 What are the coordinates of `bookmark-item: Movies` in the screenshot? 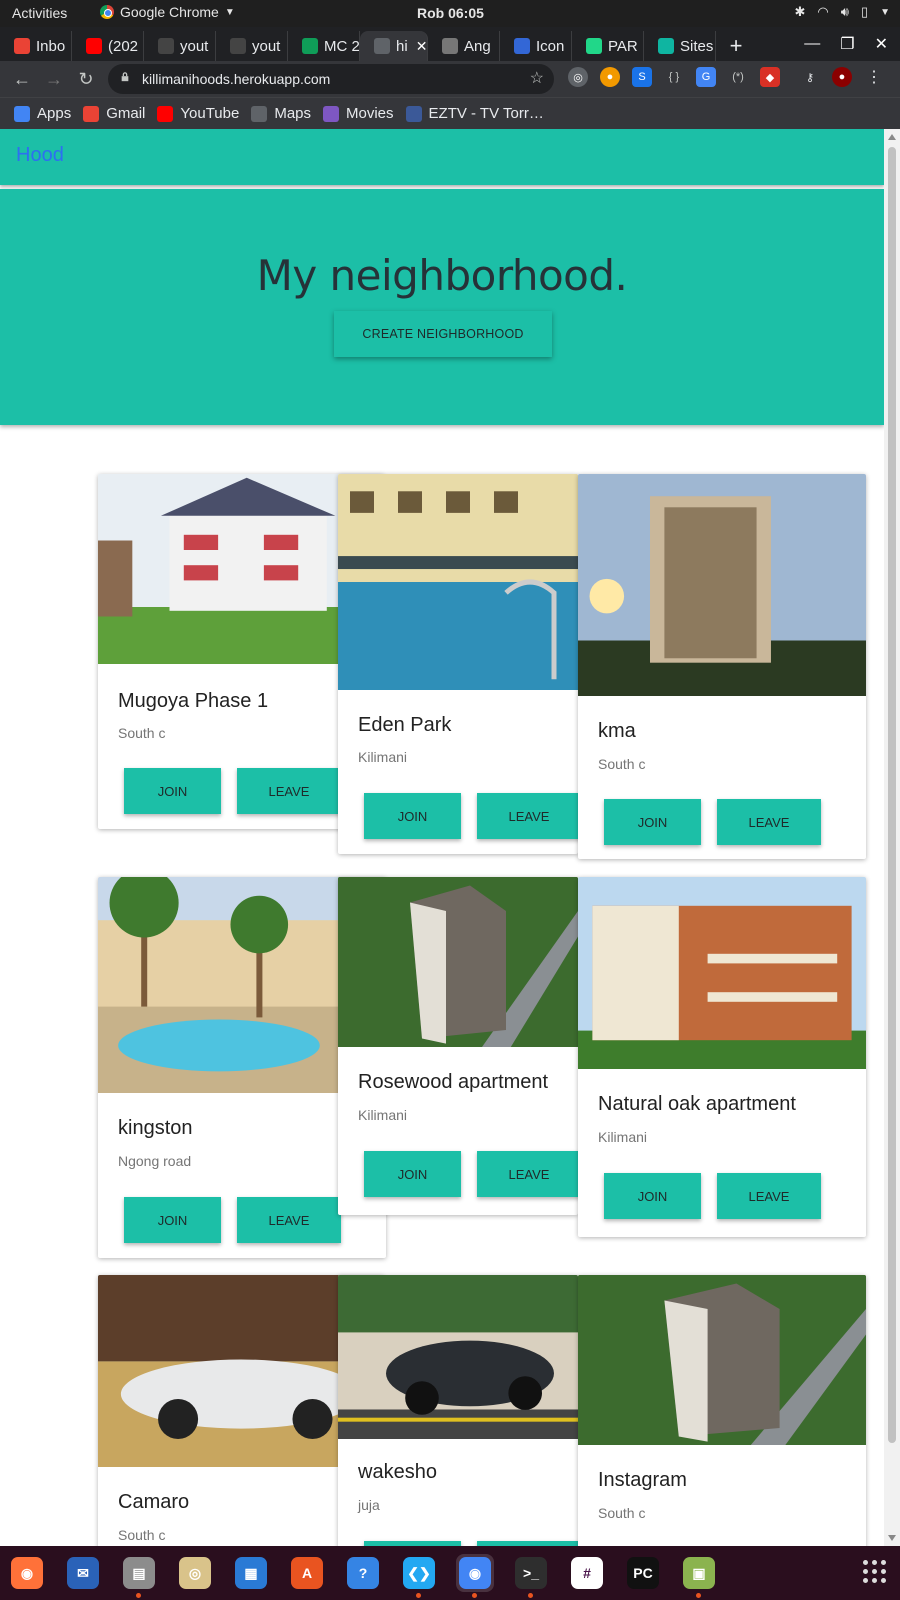 It's located at (358, 113).